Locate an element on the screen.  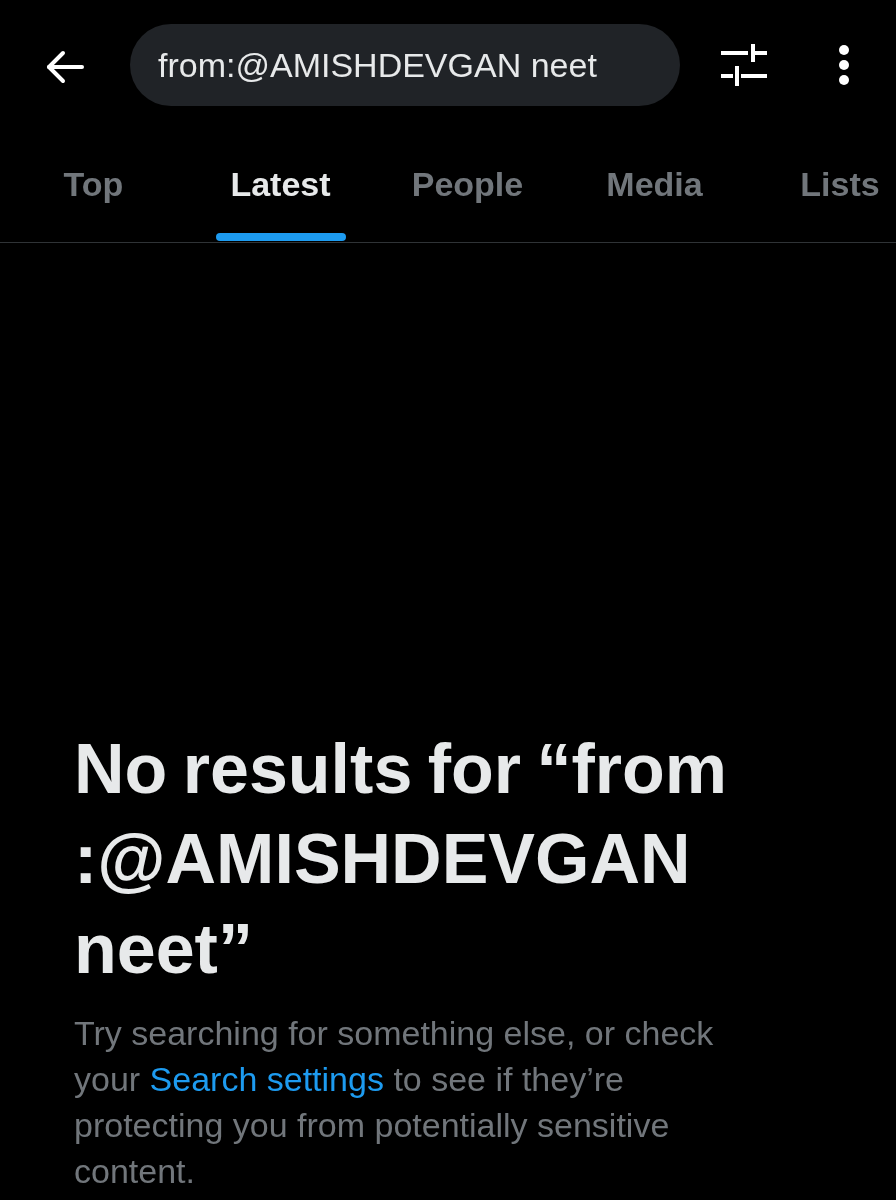
no-results-message: Try searching for something else, or check your Search settings to see if they’re protecting you from potentially sensitive content. is located at coordinates (394, 1102).